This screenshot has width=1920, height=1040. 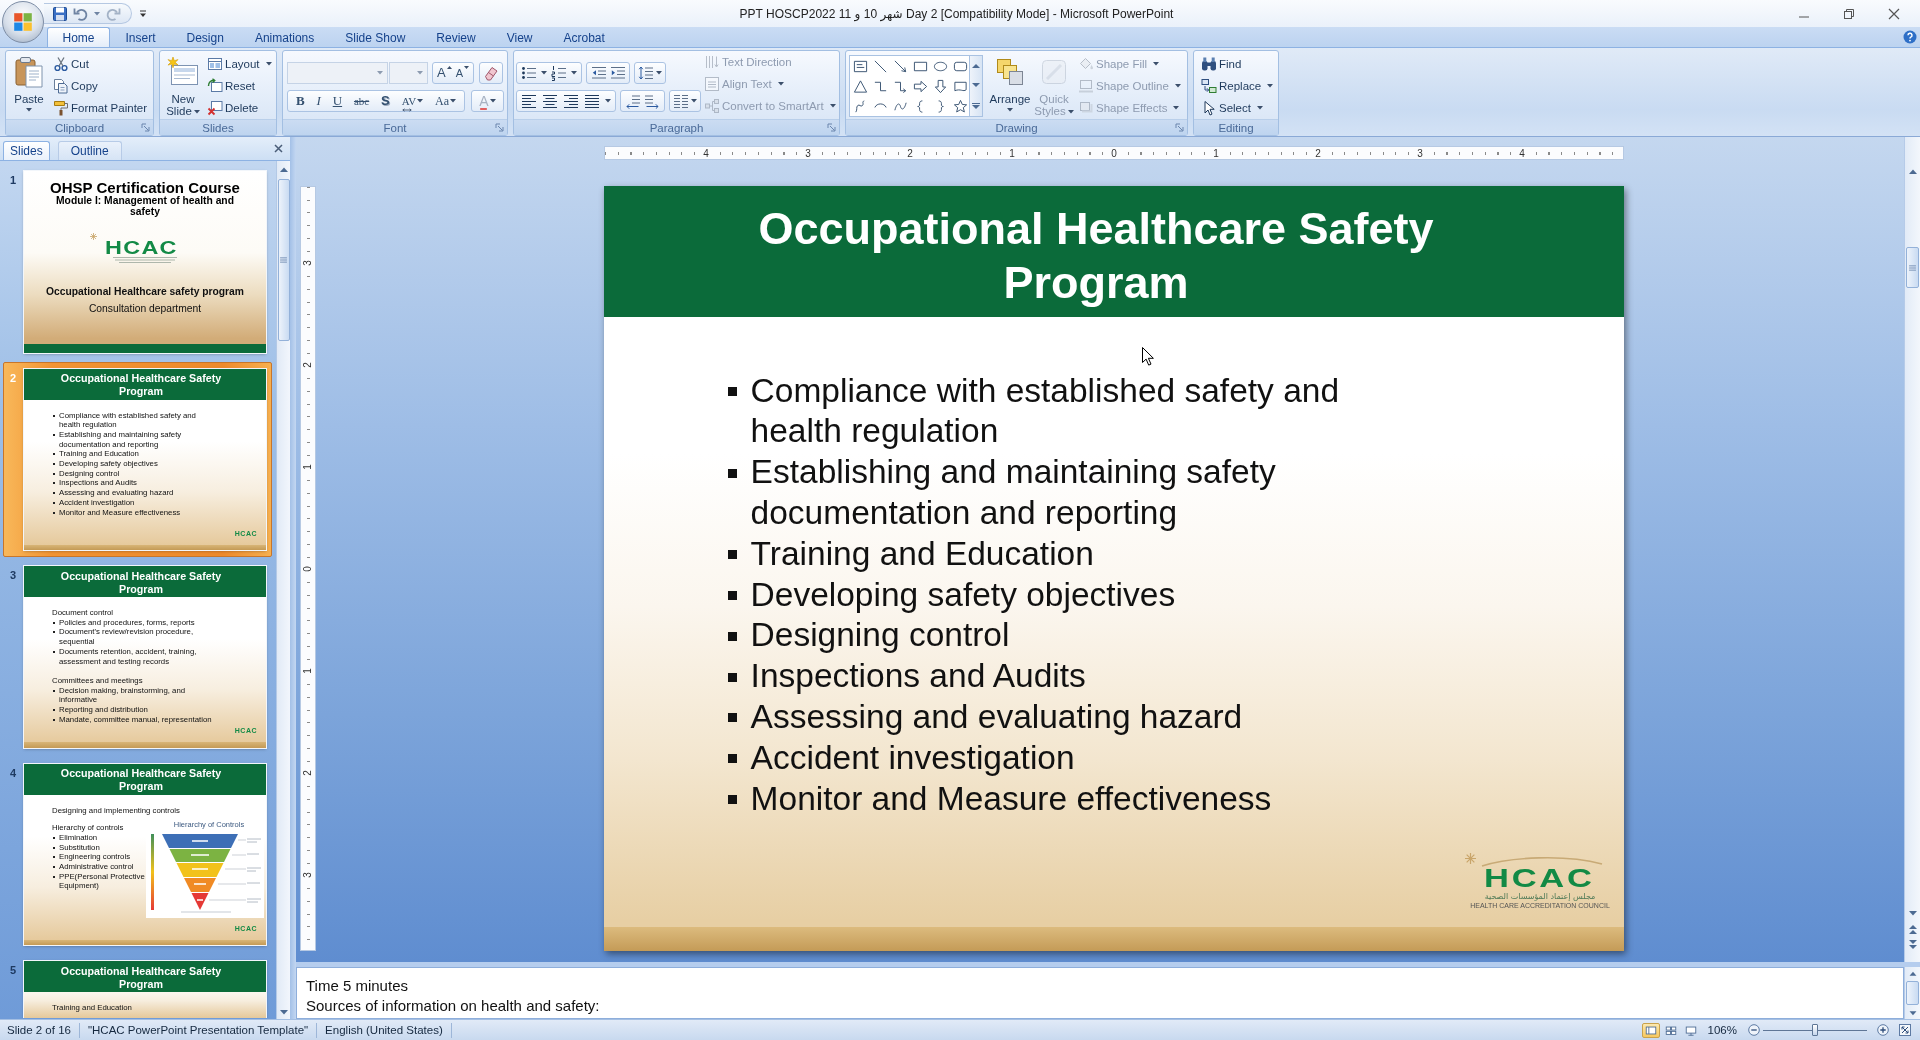 What do you see at coordinates (406, 110) in the screenshot?
I see `double-arrow-icon` at bounding box center [406, 110].